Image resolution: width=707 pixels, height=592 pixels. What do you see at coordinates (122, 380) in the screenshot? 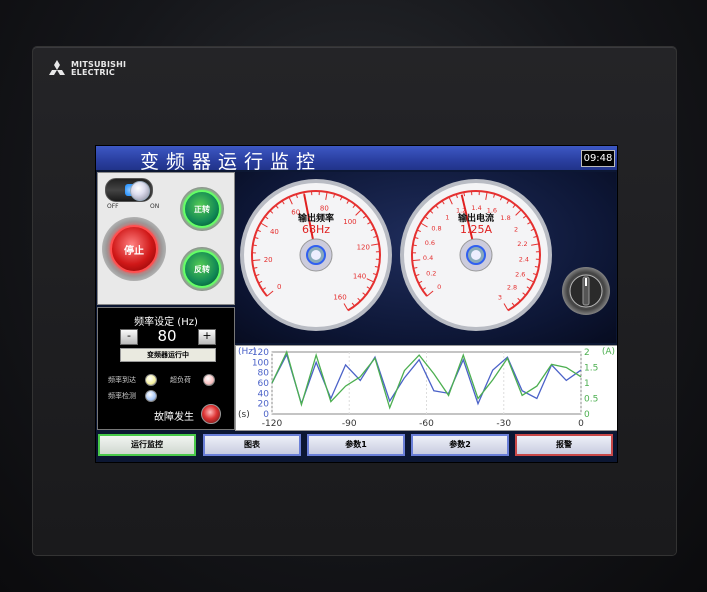
I see `freq-reached-label: 频率到达` at bounding box center [122, 380].